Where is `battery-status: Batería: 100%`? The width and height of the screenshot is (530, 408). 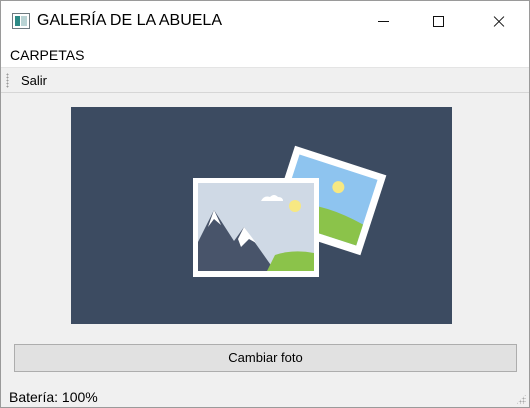 battery-status: Batería: 100% is located at coordinates (53, 397).